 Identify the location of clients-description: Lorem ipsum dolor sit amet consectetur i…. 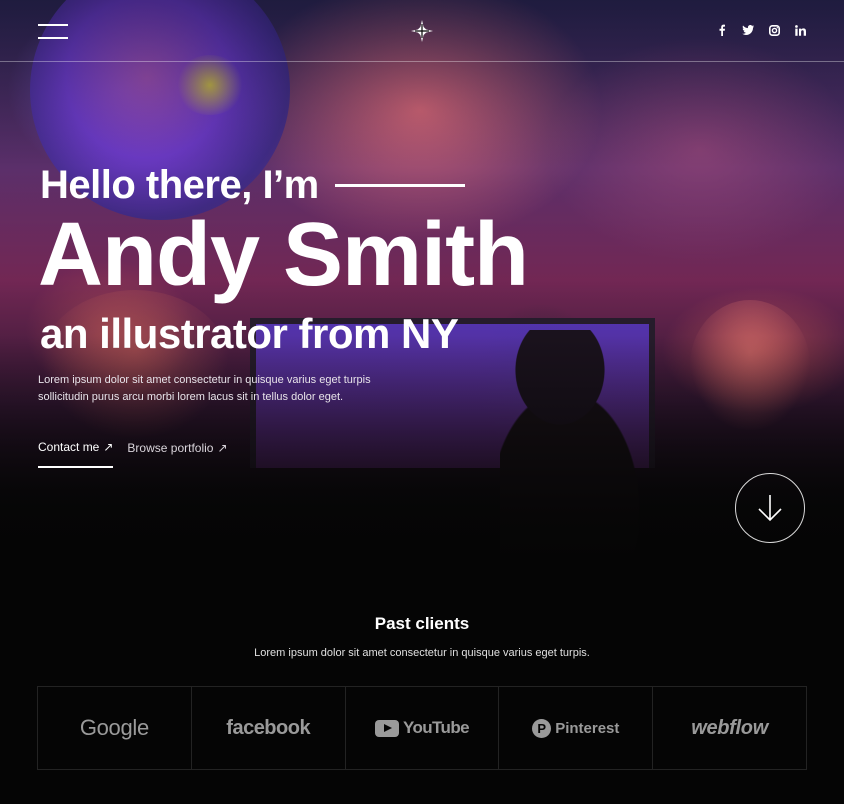
(422, 653).